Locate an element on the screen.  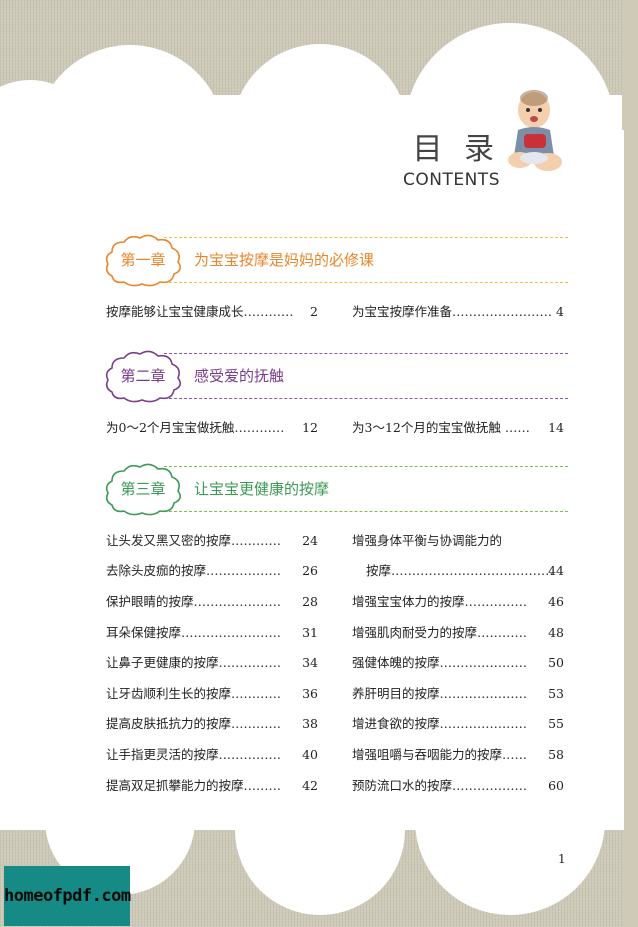
toc-entry: 为宝宝按摩作准备…………………… 4 is located at coordinates (458, 312).